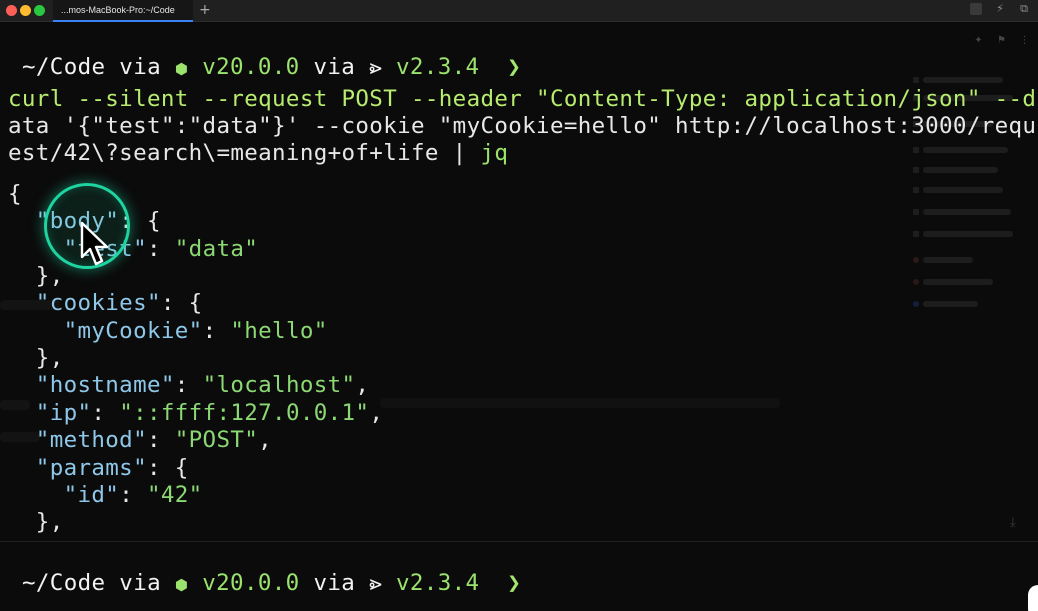 This screenshot has width=1038, height=611. What do you see at coordinates (1013, 522) in the screenshot?
I see `download-icon: ⤓` at bounding box center [1013, 522].